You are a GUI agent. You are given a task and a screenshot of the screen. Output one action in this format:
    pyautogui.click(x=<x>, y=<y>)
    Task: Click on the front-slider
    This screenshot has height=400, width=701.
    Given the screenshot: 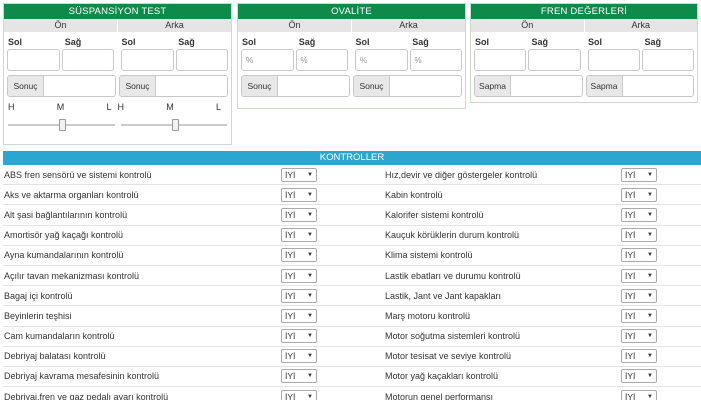 What is the action you would take?
    pyautogui.click(x=61, y=125)
    